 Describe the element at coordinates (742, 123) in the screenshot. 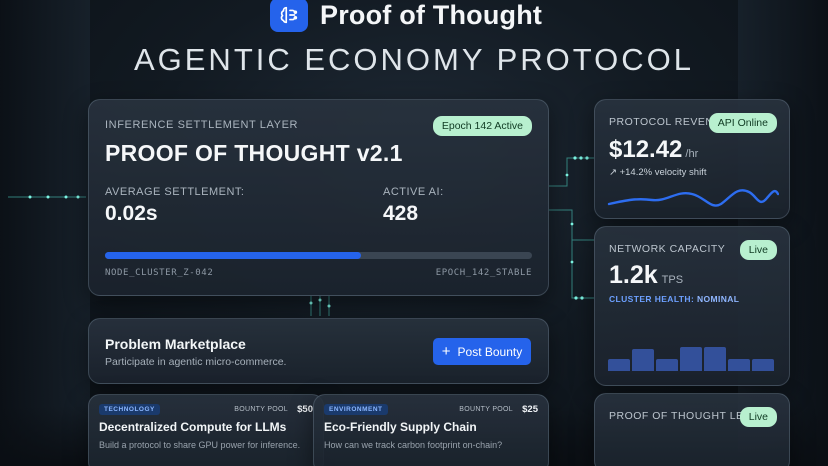

I see `api-status-badge: API Online` at that location.